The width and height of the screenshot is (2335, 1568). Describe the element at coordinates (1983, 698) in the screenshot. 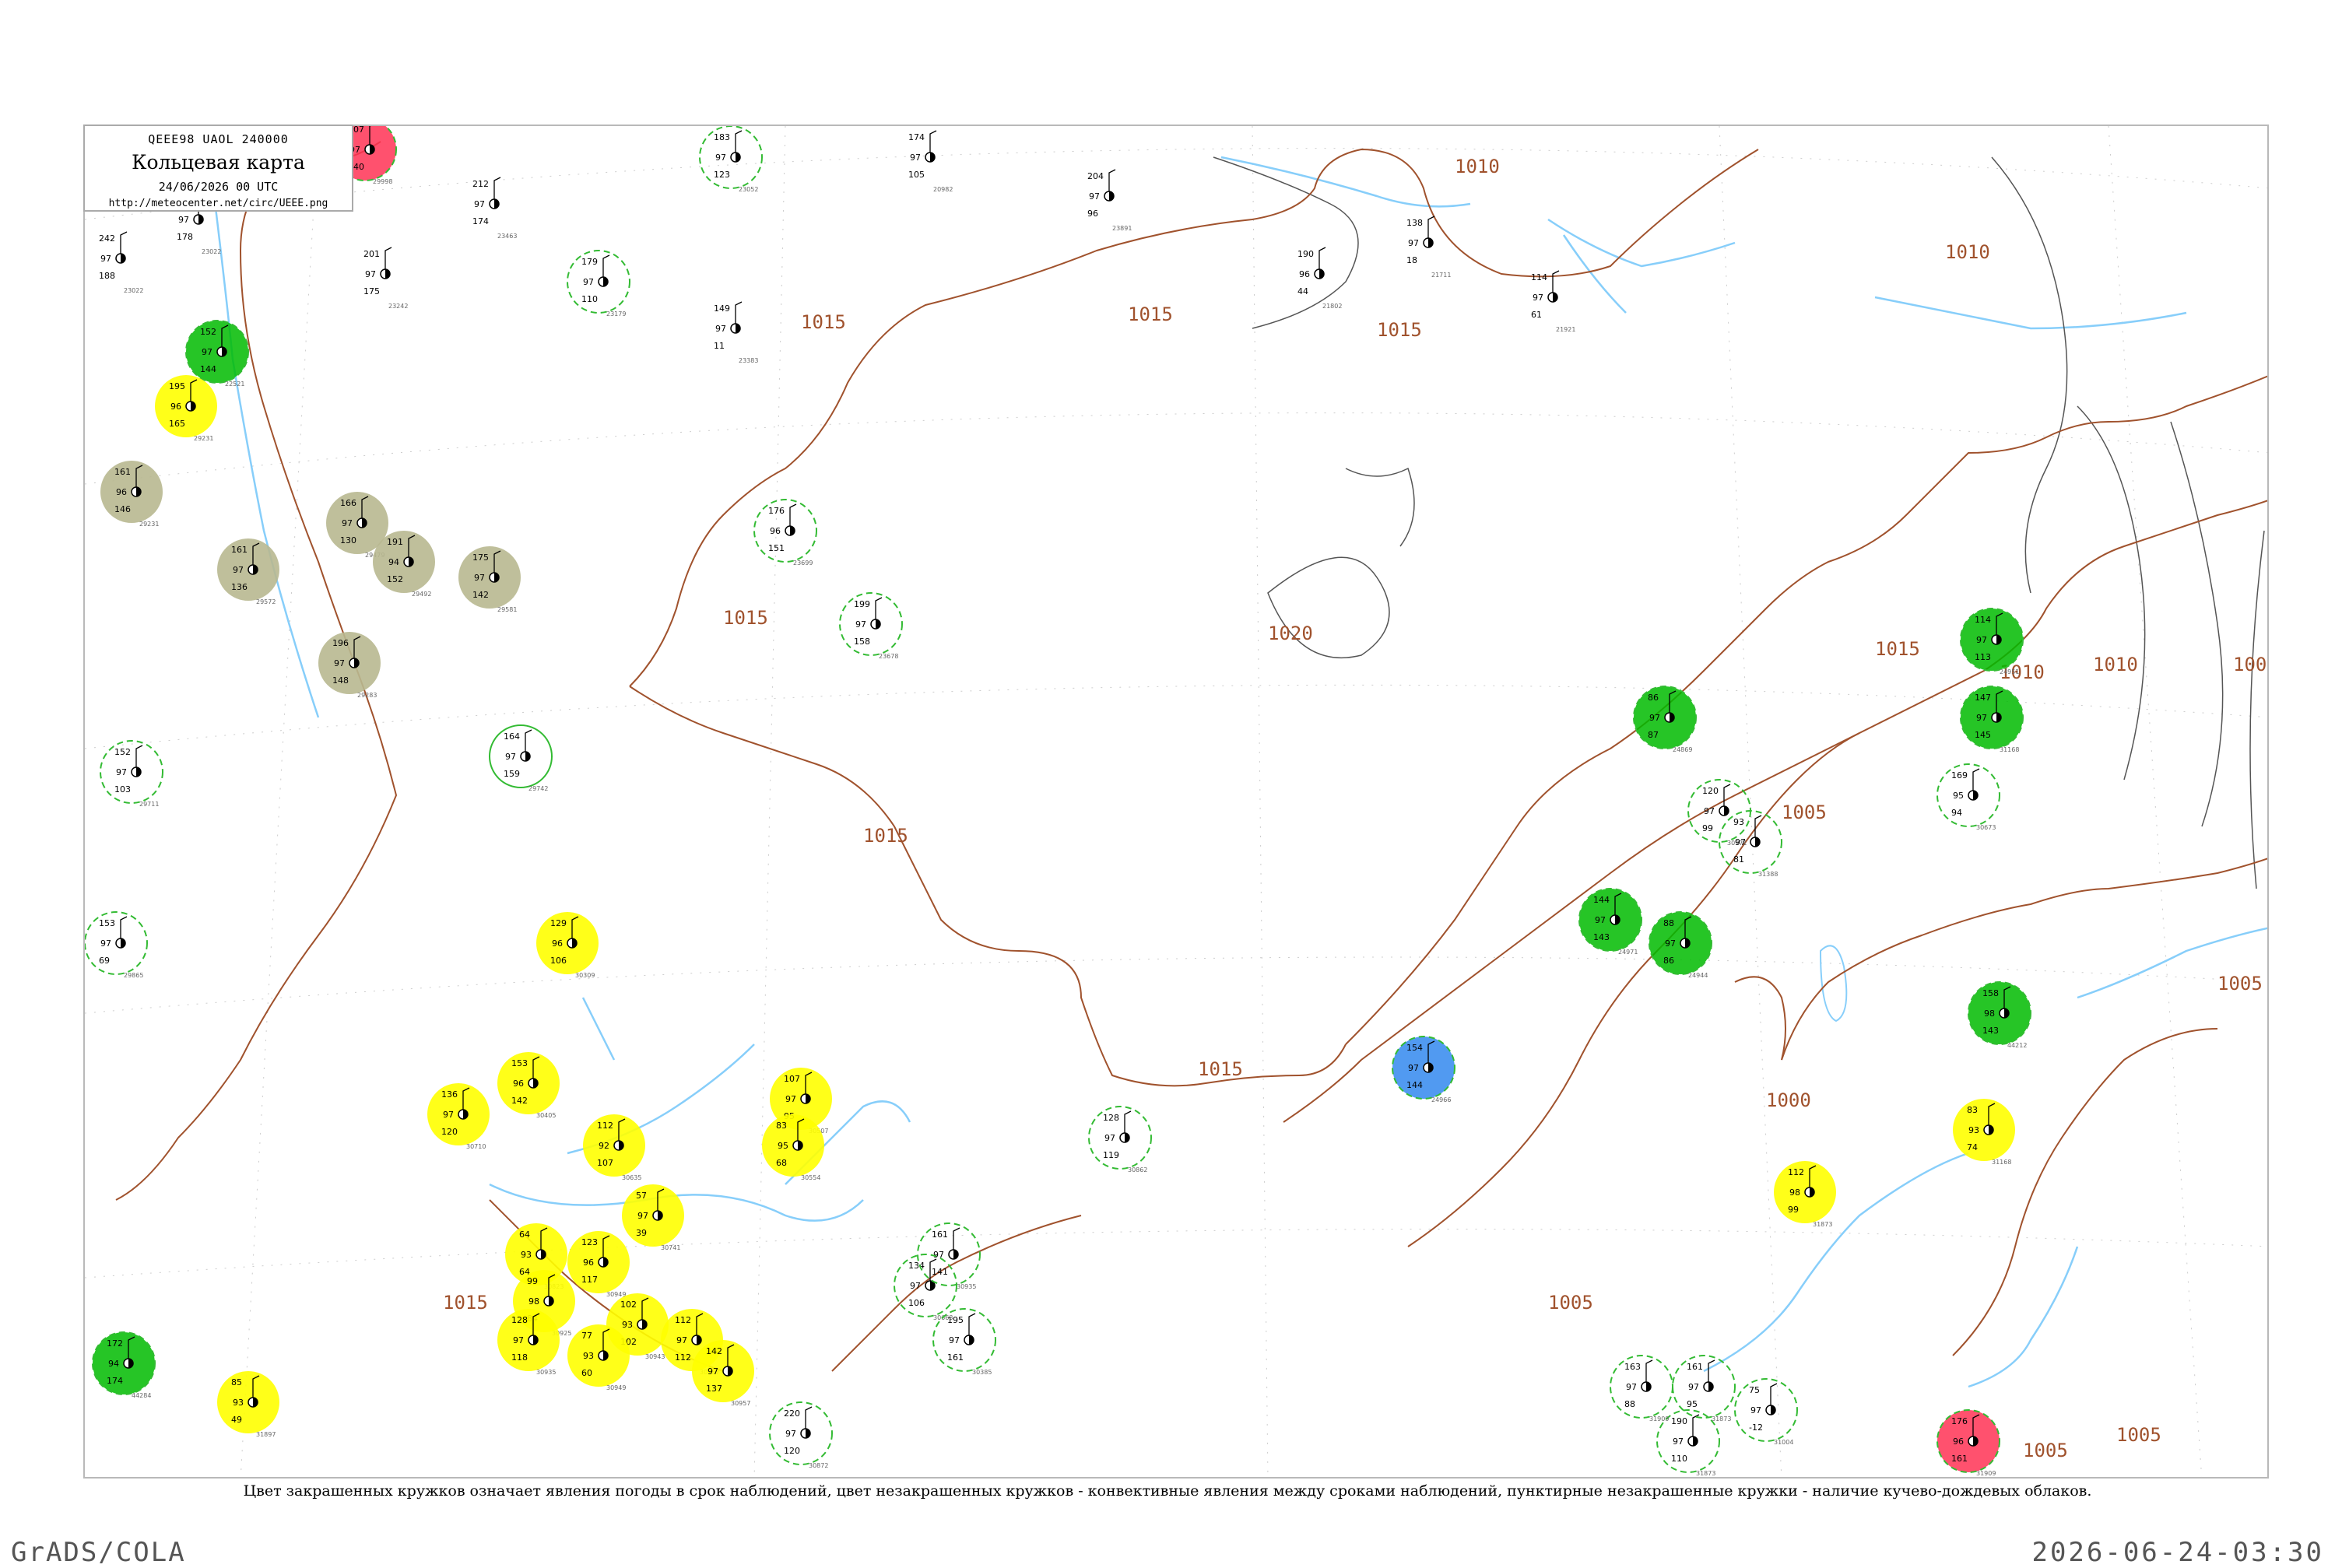

I see `station-top-value: 147` at that location.